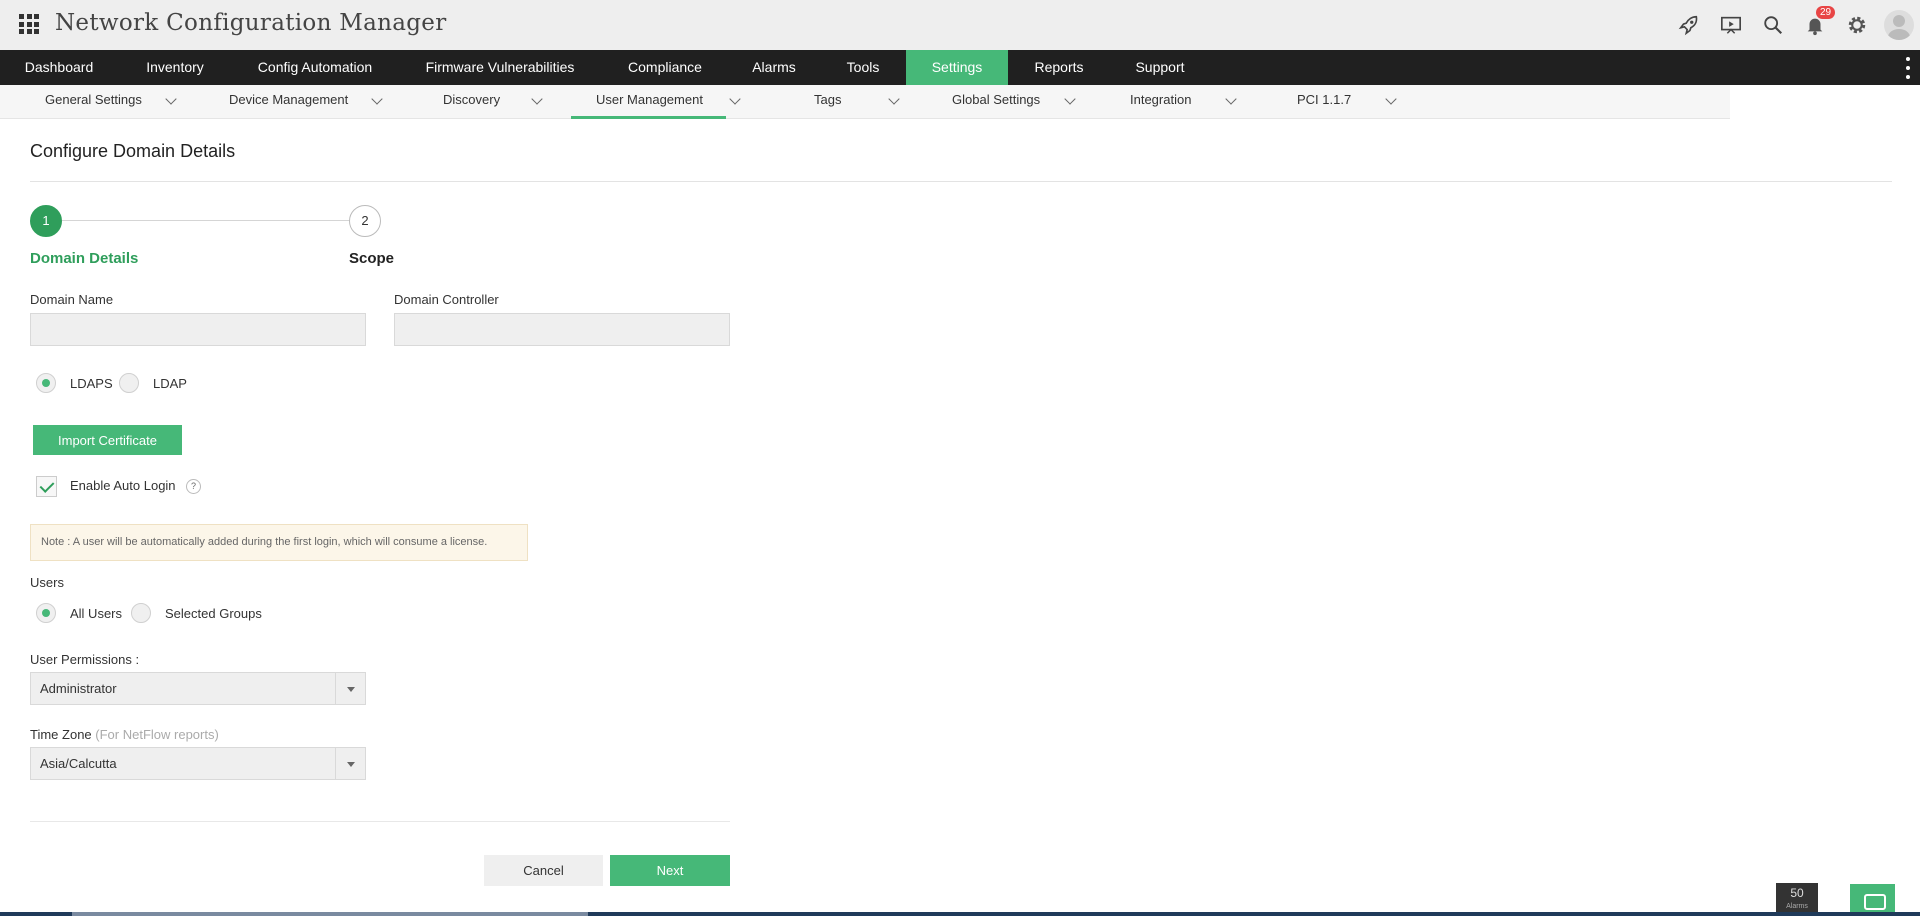 The image size is (1920, 916). What do you see at coordinates (1731, 25) in the screenshot?
I see `presentation-icon` at bounding box center [1731, 25].